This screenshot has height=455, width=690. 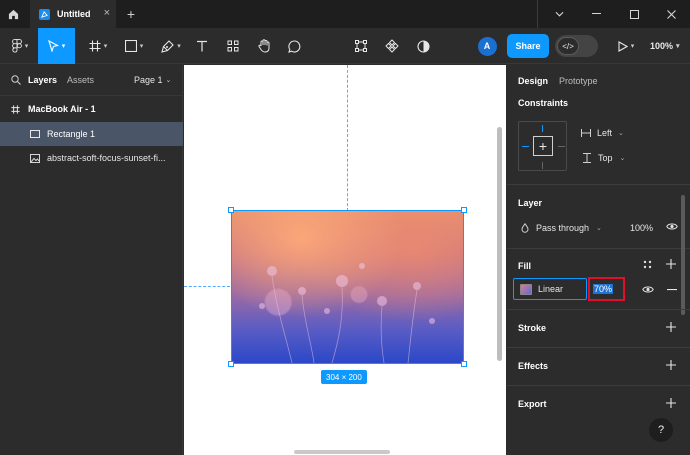 I want to click on fill-type-label: Linear, so click(x=551, y=289).